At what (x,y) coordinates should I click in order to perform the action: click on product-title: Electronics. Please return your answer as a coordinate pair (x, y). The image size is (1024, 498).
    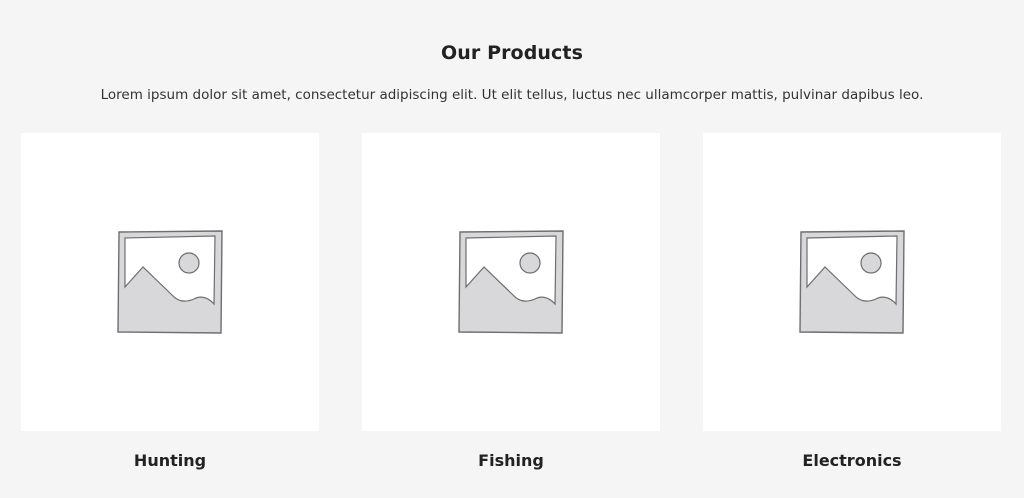
    Looking at the image, I should click on (851, 460).